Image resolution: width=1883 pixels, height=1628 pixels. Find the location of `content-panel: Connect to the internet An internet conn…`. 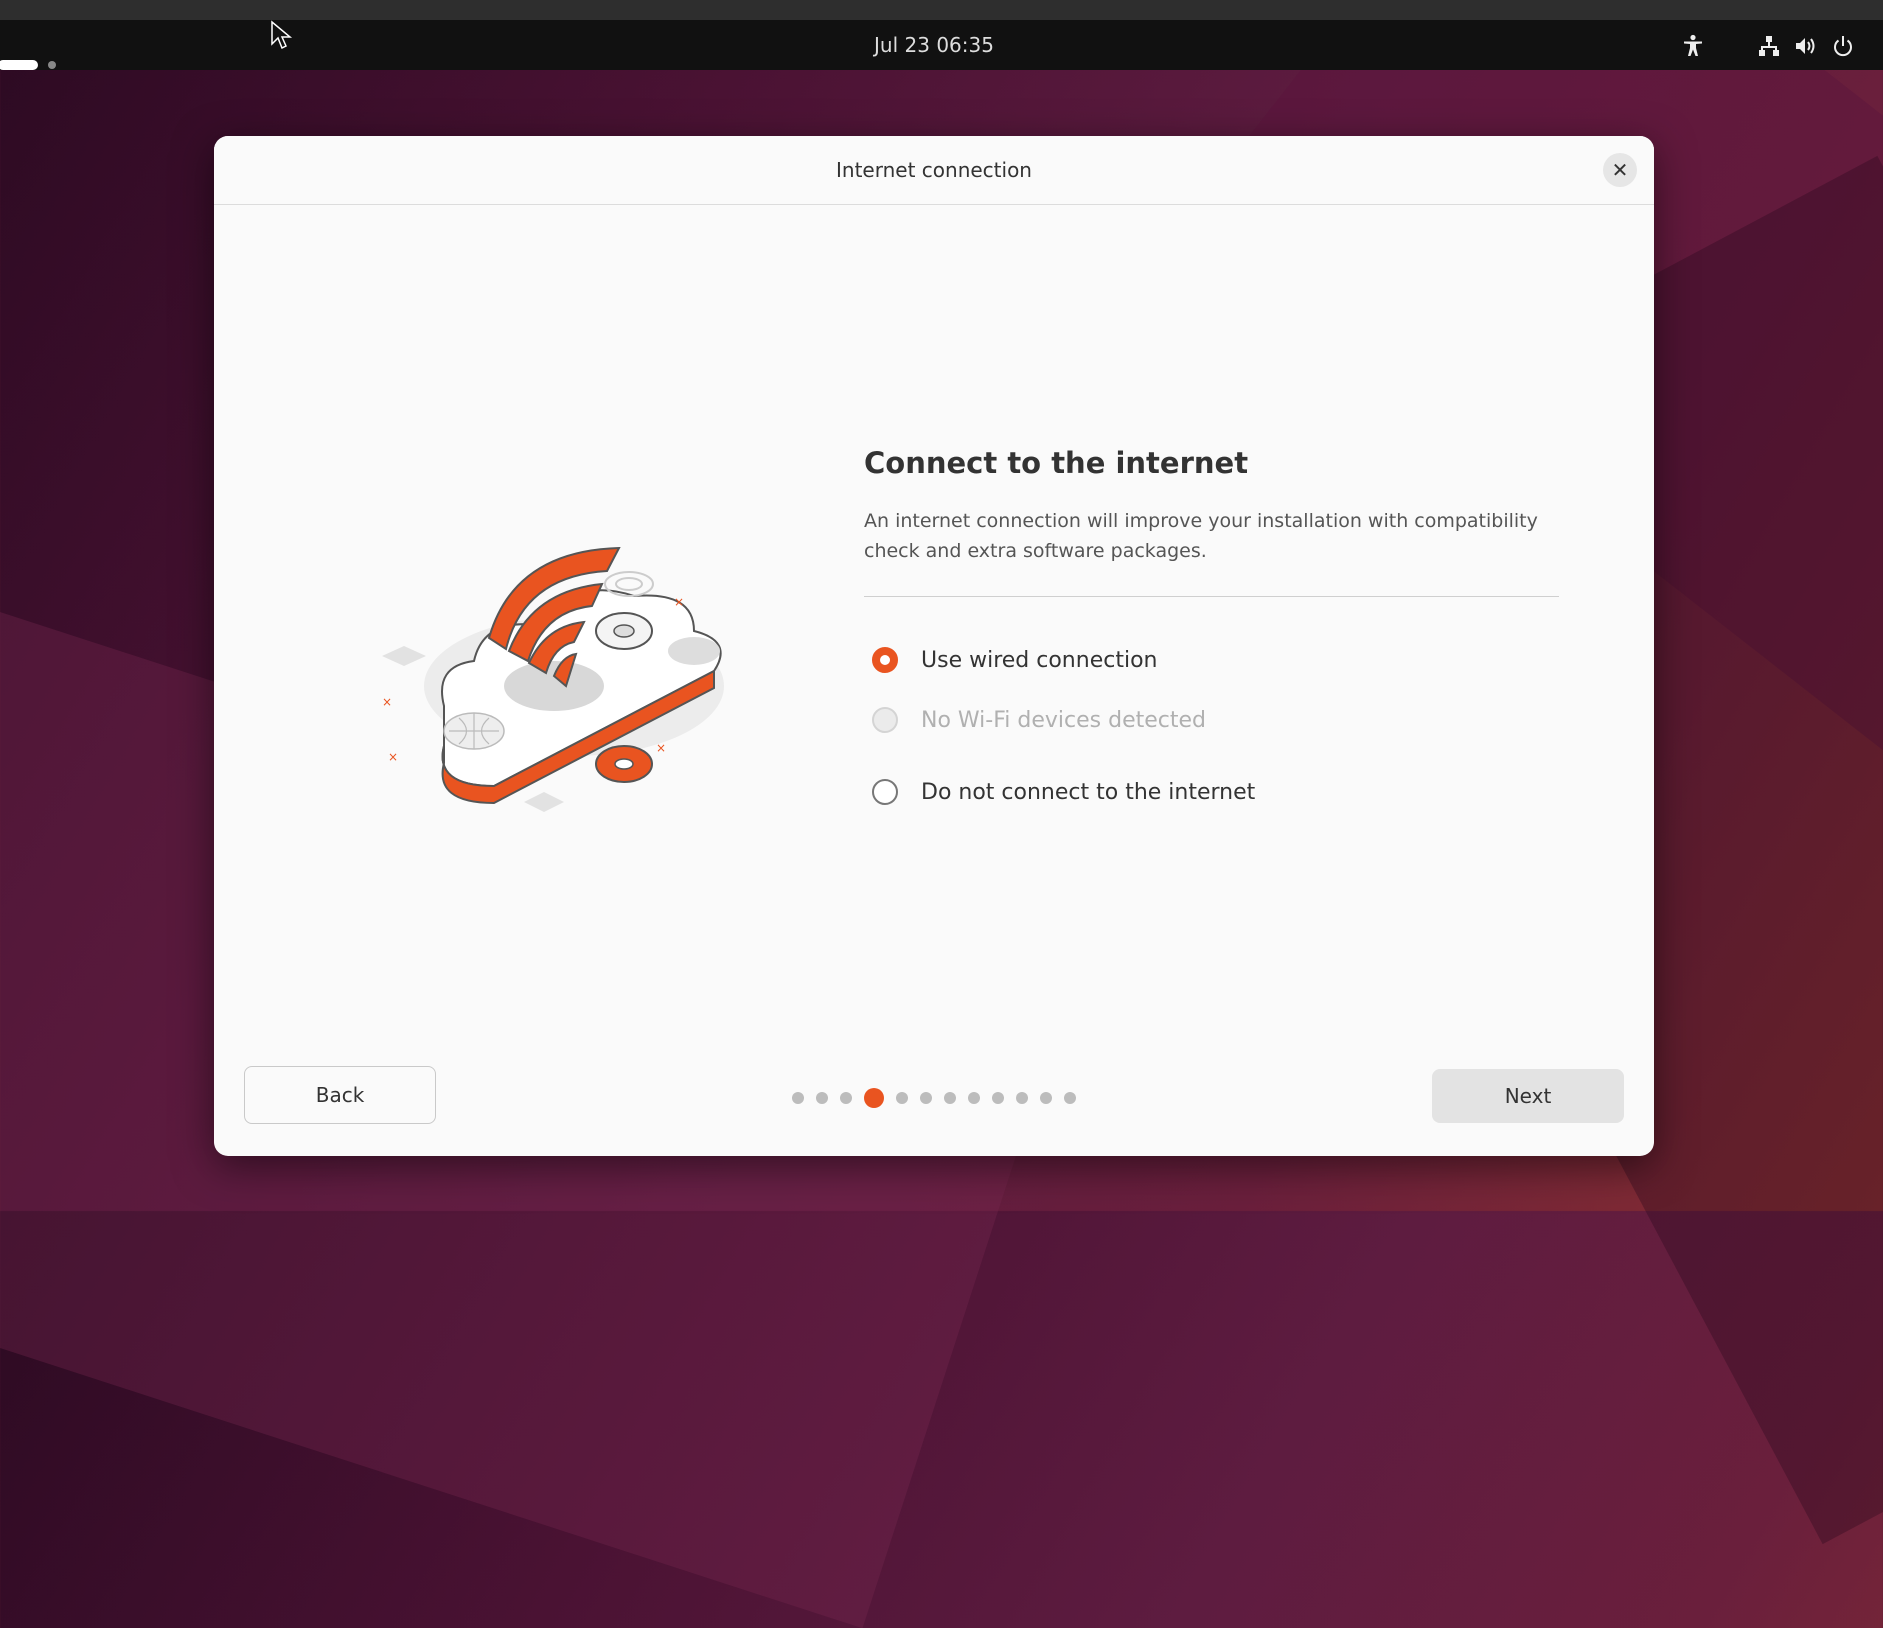

content-panel: Connect to the internet An internet conn… is located at coordinates (1211, 521).